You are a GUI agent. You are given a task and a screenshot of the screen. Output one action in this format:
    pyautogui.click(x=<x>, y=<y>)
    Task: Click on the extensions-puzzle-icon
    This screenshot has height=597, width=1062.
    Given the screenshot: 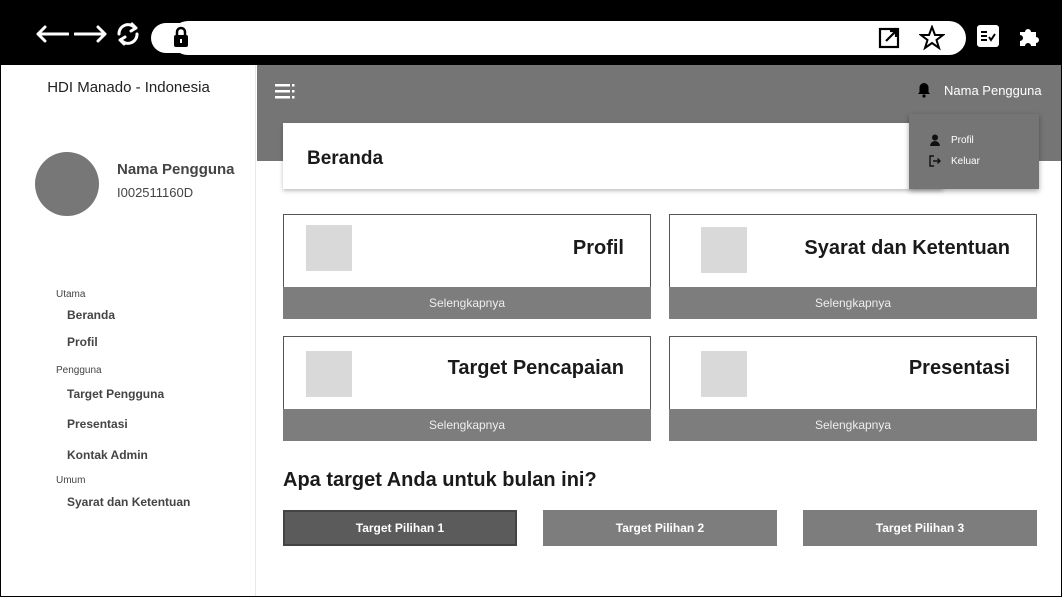 What is the action you would take?
    pyautogui.click(x=1029, y=36)
    